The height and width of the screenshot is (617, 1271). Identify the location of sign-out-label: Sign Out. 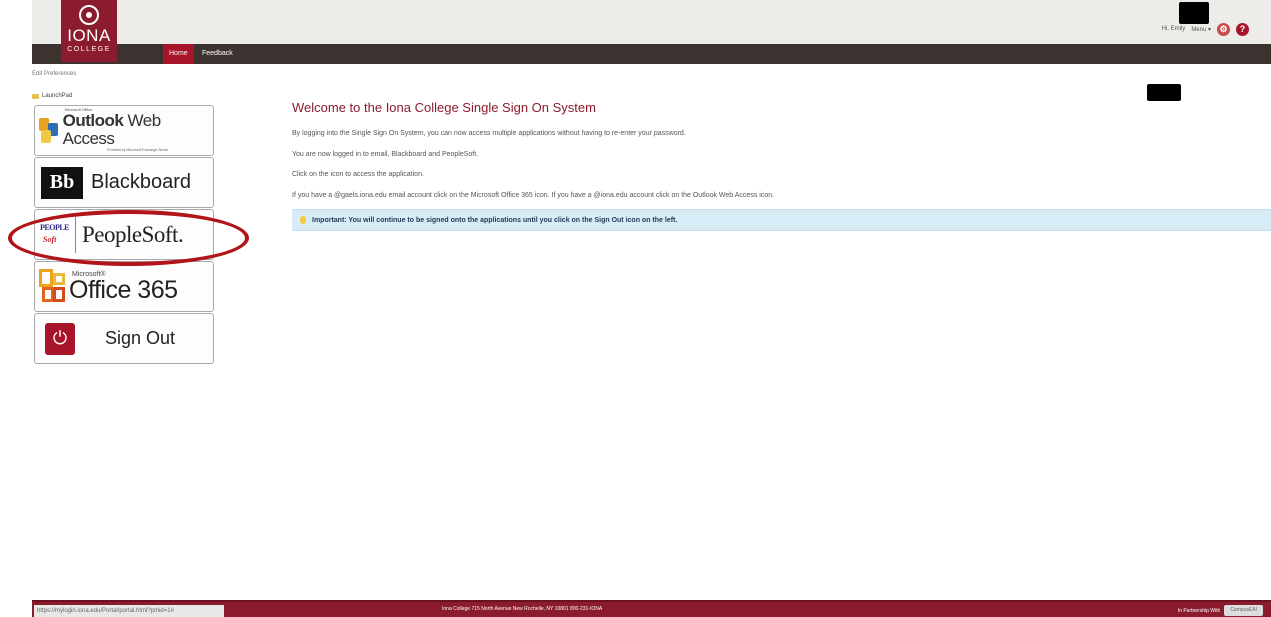
(140, 338).